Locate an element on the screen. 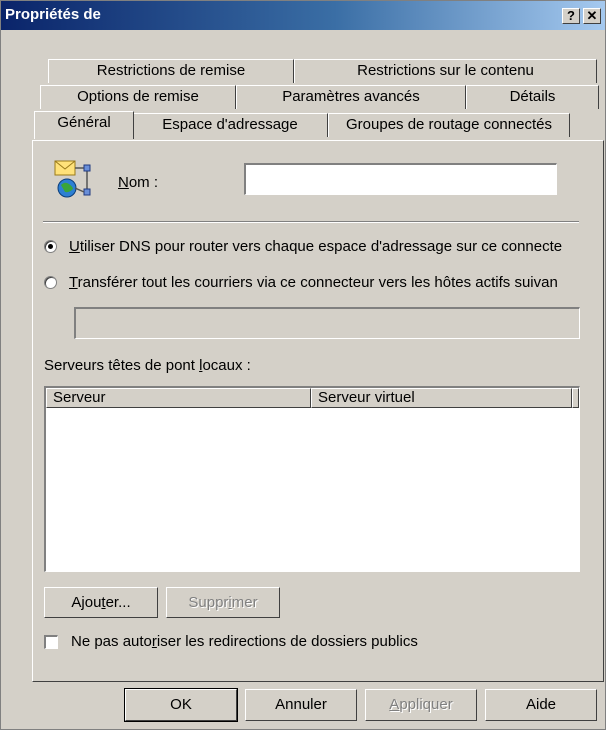 The image size is (606, 730). tab-label: Options de remise is located at coordinates (138, 96).